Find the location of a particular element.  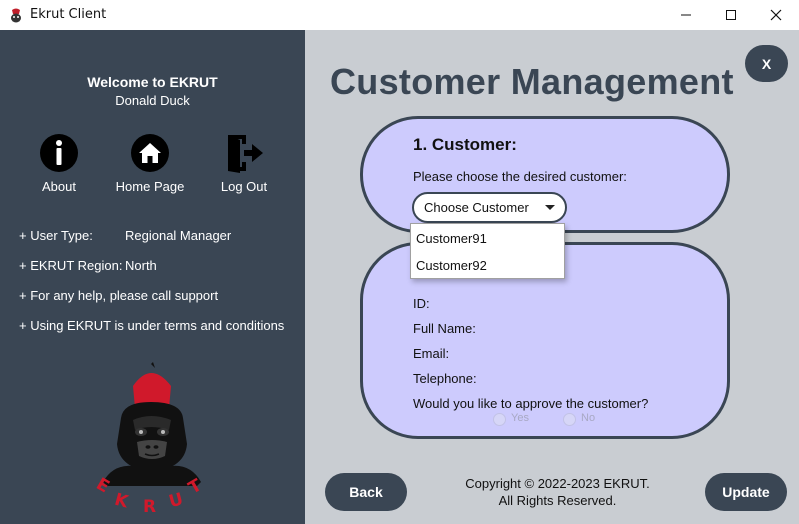

info-icon is located at coordinates (59, 153).